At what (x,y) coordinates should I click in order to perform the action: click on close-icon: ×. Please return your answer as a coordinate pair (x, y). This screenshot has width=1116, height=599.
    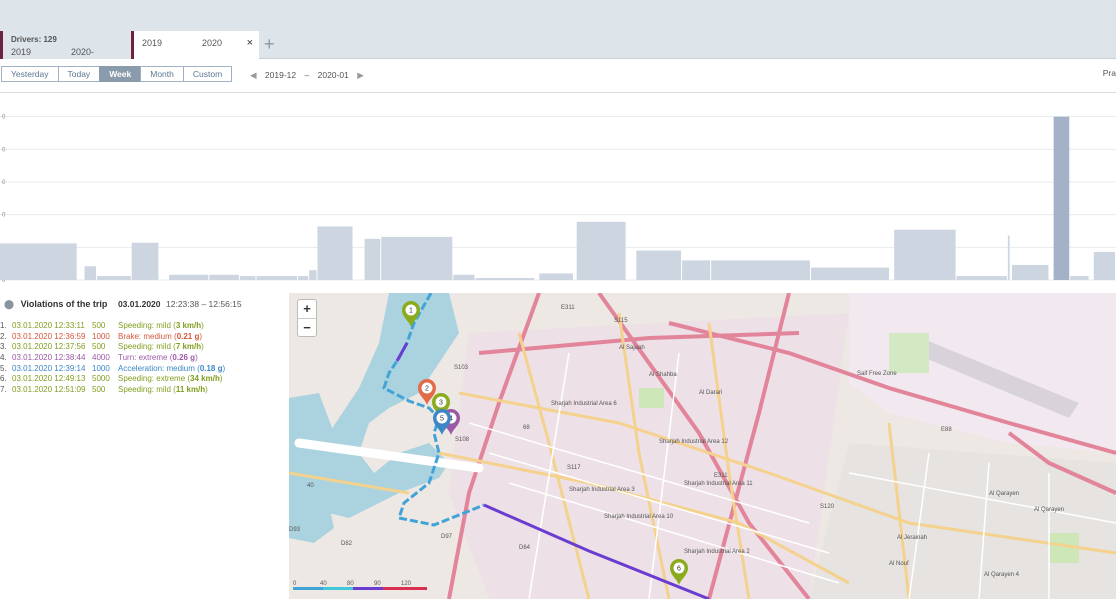
    Looking at the image, I should click on (250, 43).